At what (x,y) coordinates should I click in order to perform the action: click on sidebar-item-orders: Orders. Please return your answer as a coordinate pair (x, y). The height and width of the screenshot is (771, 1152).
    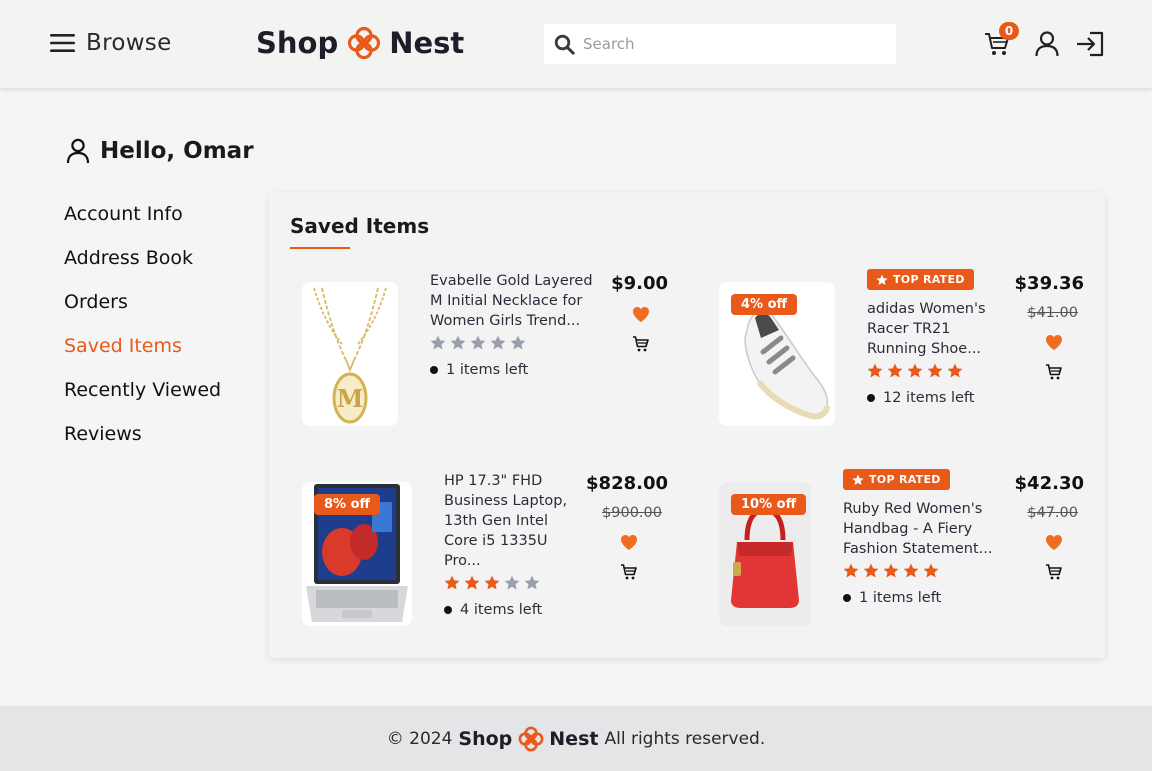
    Looking at the image, I should click on (96, 302).